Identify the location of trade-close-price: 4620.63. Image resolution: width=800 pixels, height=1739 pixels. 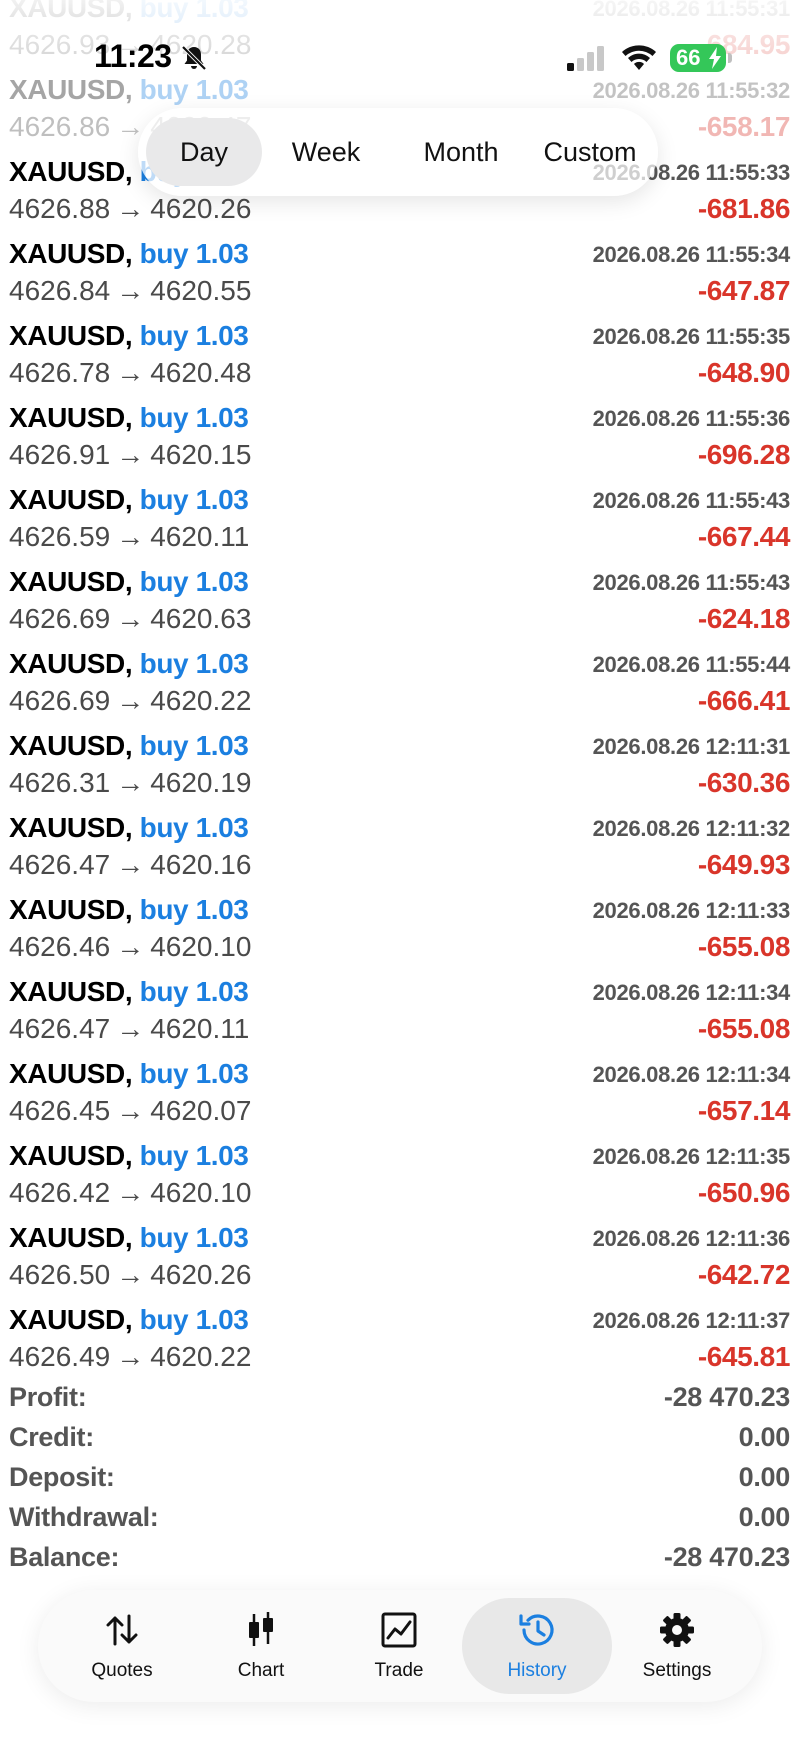
(201, 618).